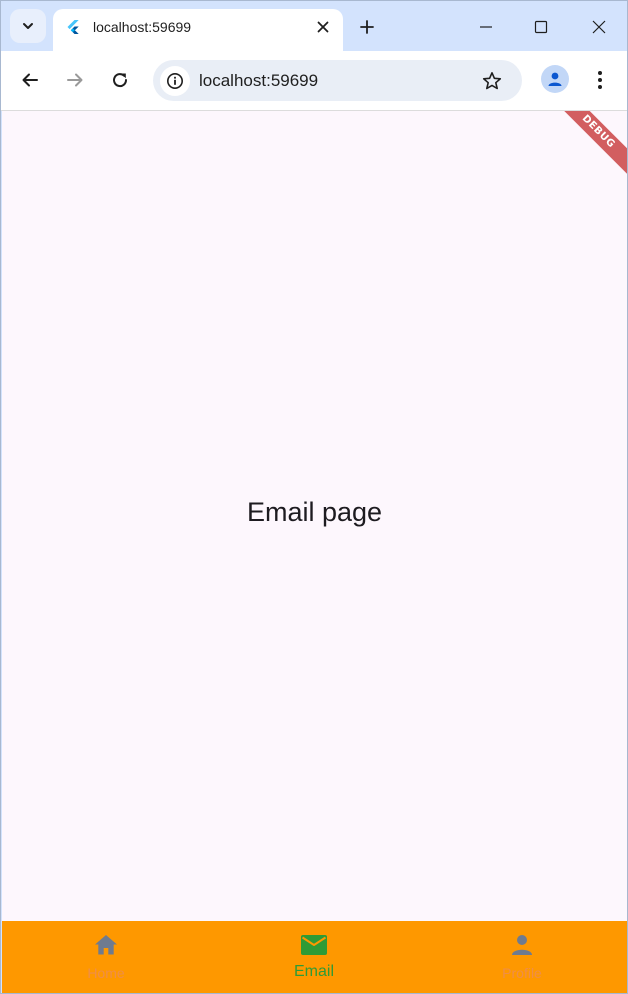 Image resolution: width=628 pixels, height=994 pixels. I want to click on bottom-navigation-bar: Home Email Profile, so click(314, 957).